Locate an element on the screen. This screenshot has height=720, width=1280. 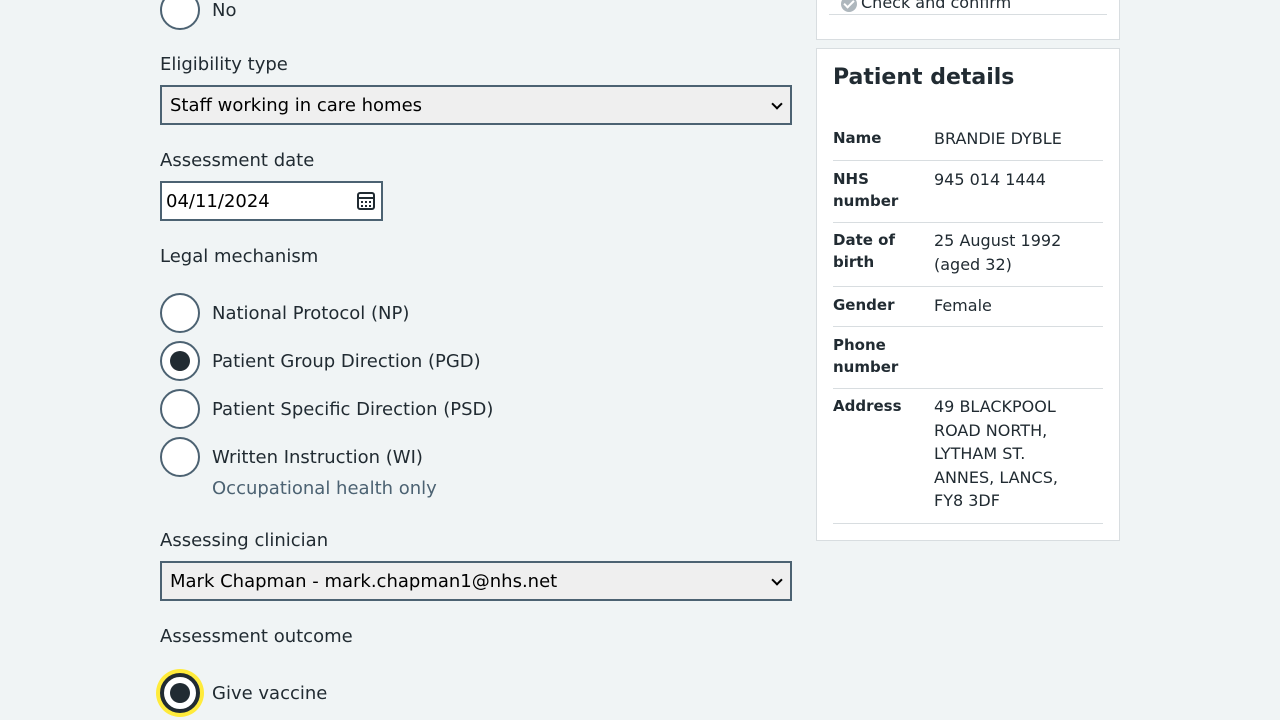
summary-value: 25 August 1992 (aged 32) is located at coordinates (998, 252).